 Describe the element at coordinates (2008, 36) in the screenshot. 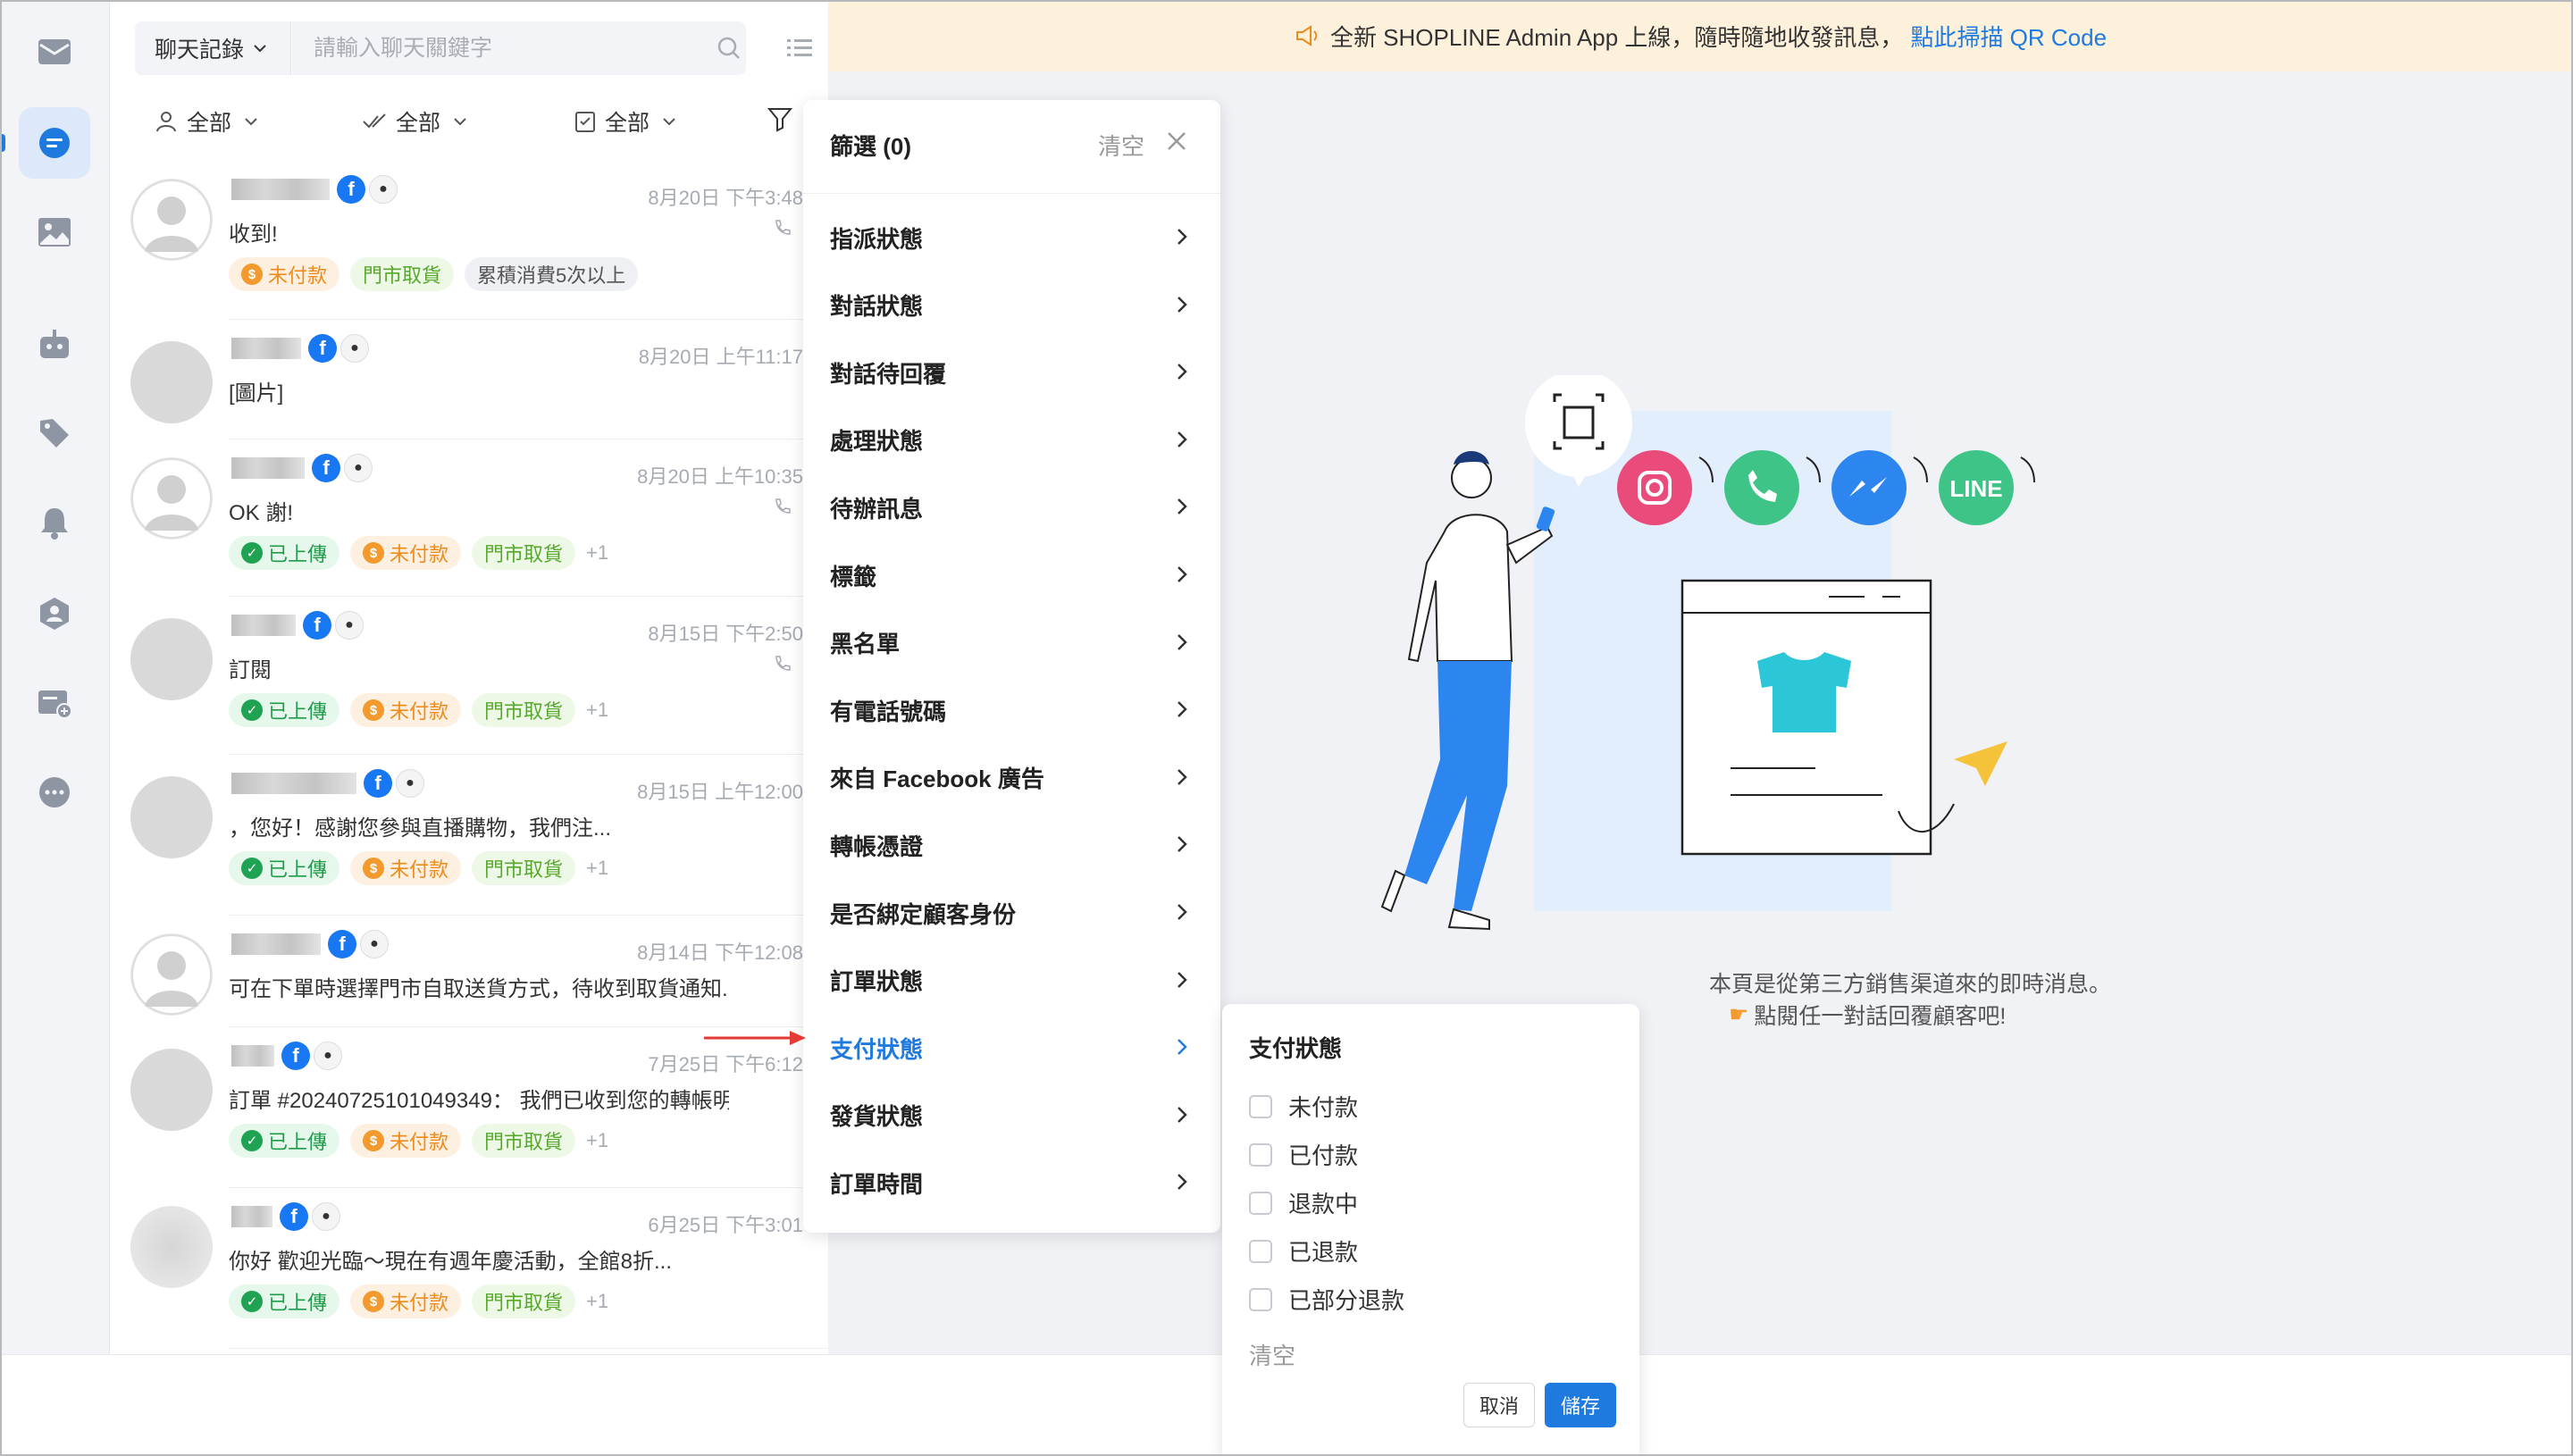

I see `banner-qr-link: 點此掃描 QR Code` at that location.